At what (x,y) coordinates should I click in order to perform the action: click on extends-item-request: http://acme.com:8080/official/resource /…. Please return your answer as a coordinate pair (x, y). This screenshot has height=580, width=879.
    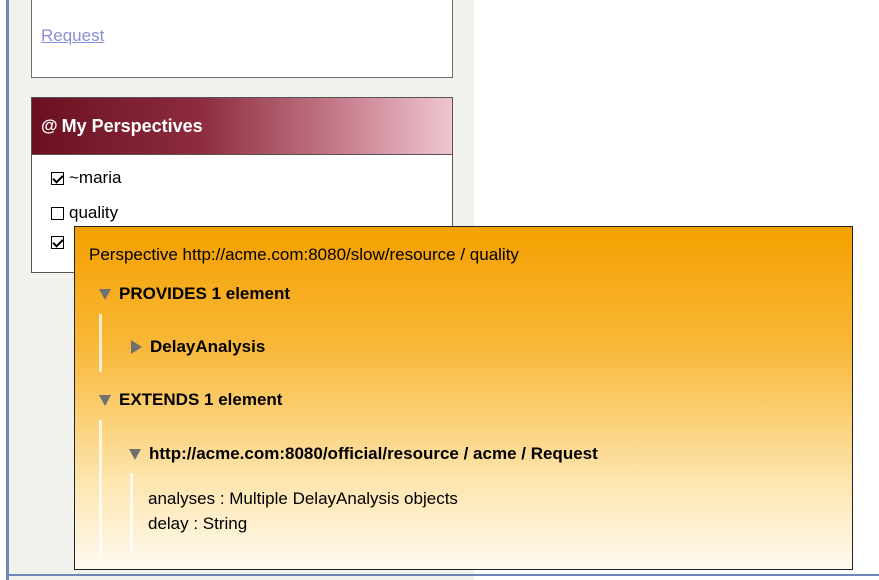
    Looking at the image, I should click on (363, 454).